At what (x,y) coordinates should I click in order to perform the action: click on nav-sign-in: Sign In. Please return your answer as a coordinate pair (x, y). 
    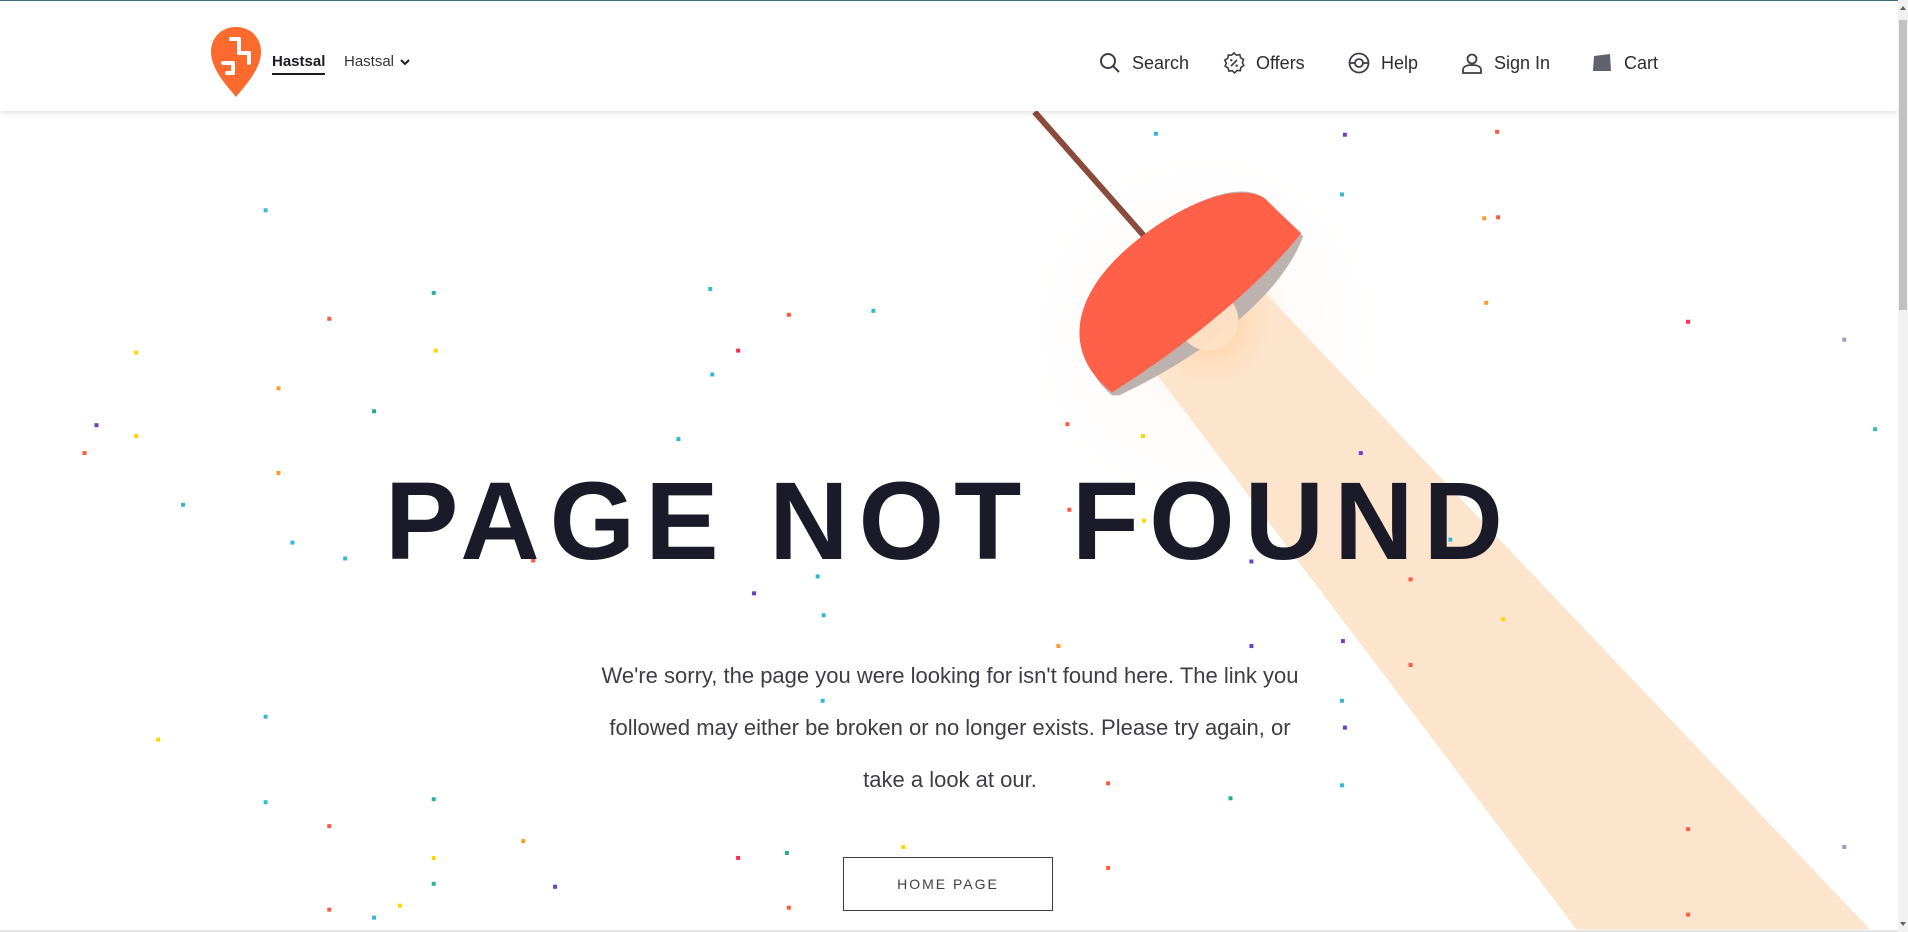
    Looking at the image, I should click on (1505, 63).